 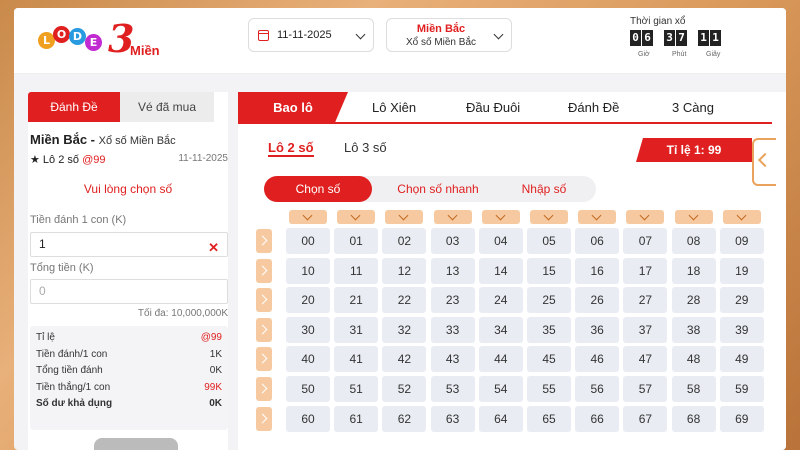 I want to click on number-cell: 29, so click(x=741, y=300).